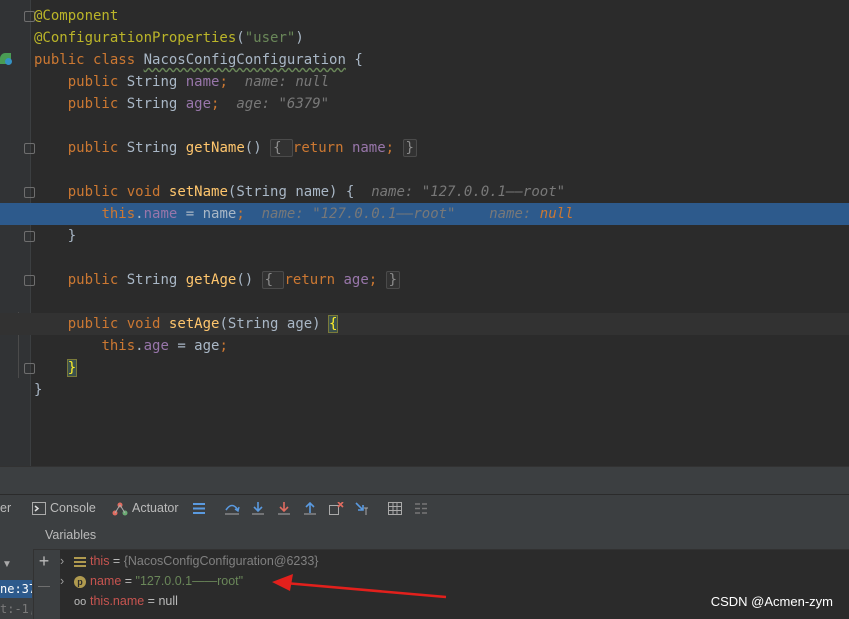 The width and height of the screenshot is (849, 619). I want to click on drop-frame-icon, so click(336, 508).